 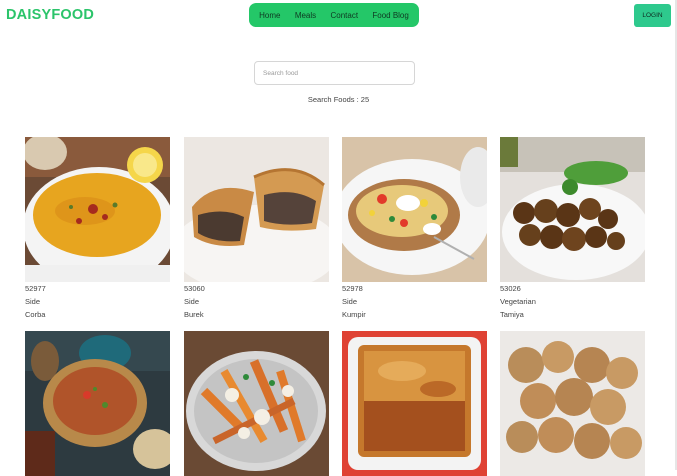 I want to click on food-card-kumpir: 52978 Side Kumpir, so click(x=414, y=229).